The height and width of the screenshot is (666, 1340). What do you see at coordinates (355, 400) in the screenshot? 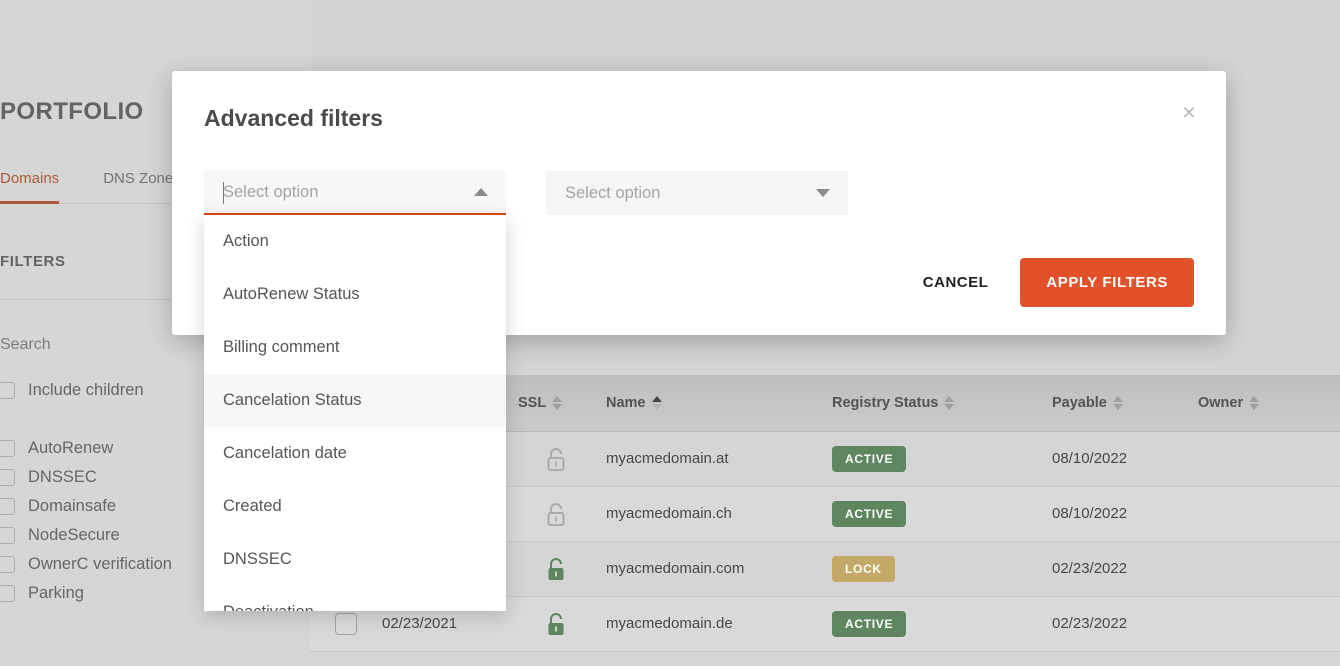
I see `dropdown-option-highlighted: Cancelation Status` at bounding box center [355, 400].